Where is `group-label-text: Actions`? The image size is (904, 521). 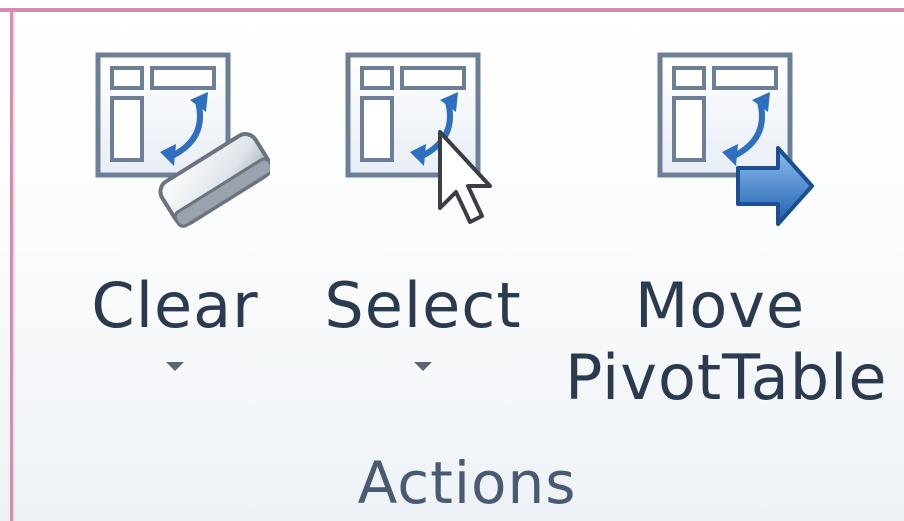 group-label-text: Actions is located at coordinates (467, 483).